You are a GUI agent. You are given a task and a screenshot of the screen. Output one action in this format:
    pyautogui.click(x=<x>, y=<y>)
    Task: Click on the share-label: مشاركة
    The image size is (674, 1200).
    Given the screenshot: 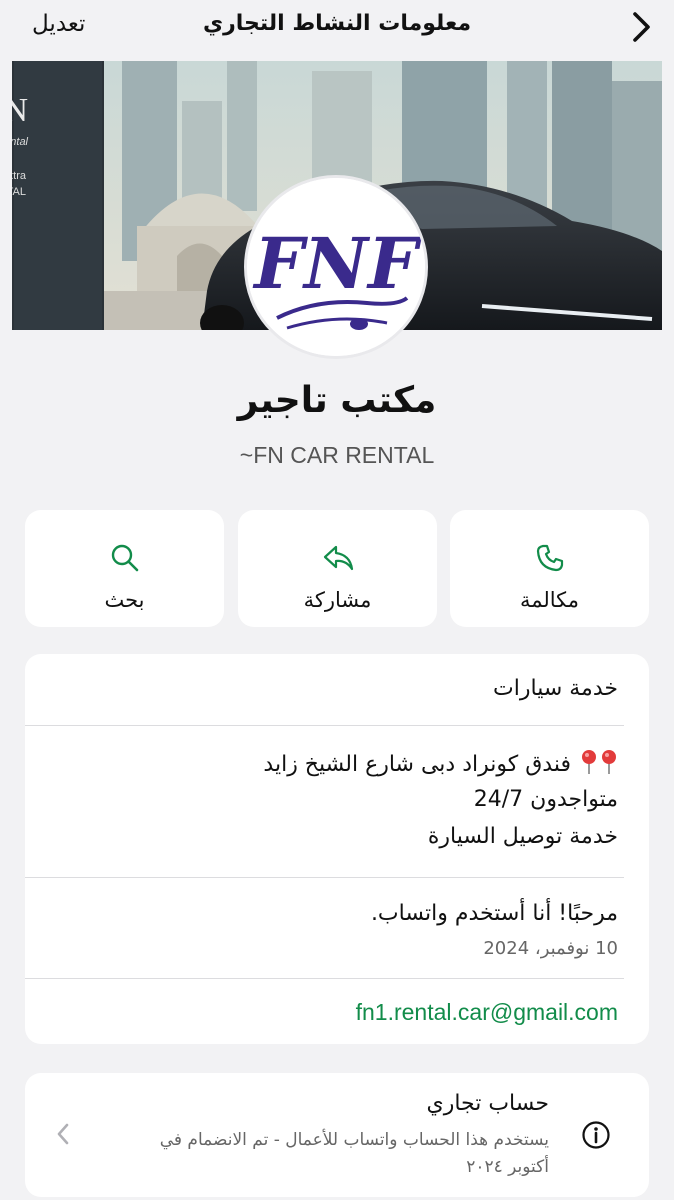 What is the action you would take?
    pyautogui.click(x=337, y=600)
    